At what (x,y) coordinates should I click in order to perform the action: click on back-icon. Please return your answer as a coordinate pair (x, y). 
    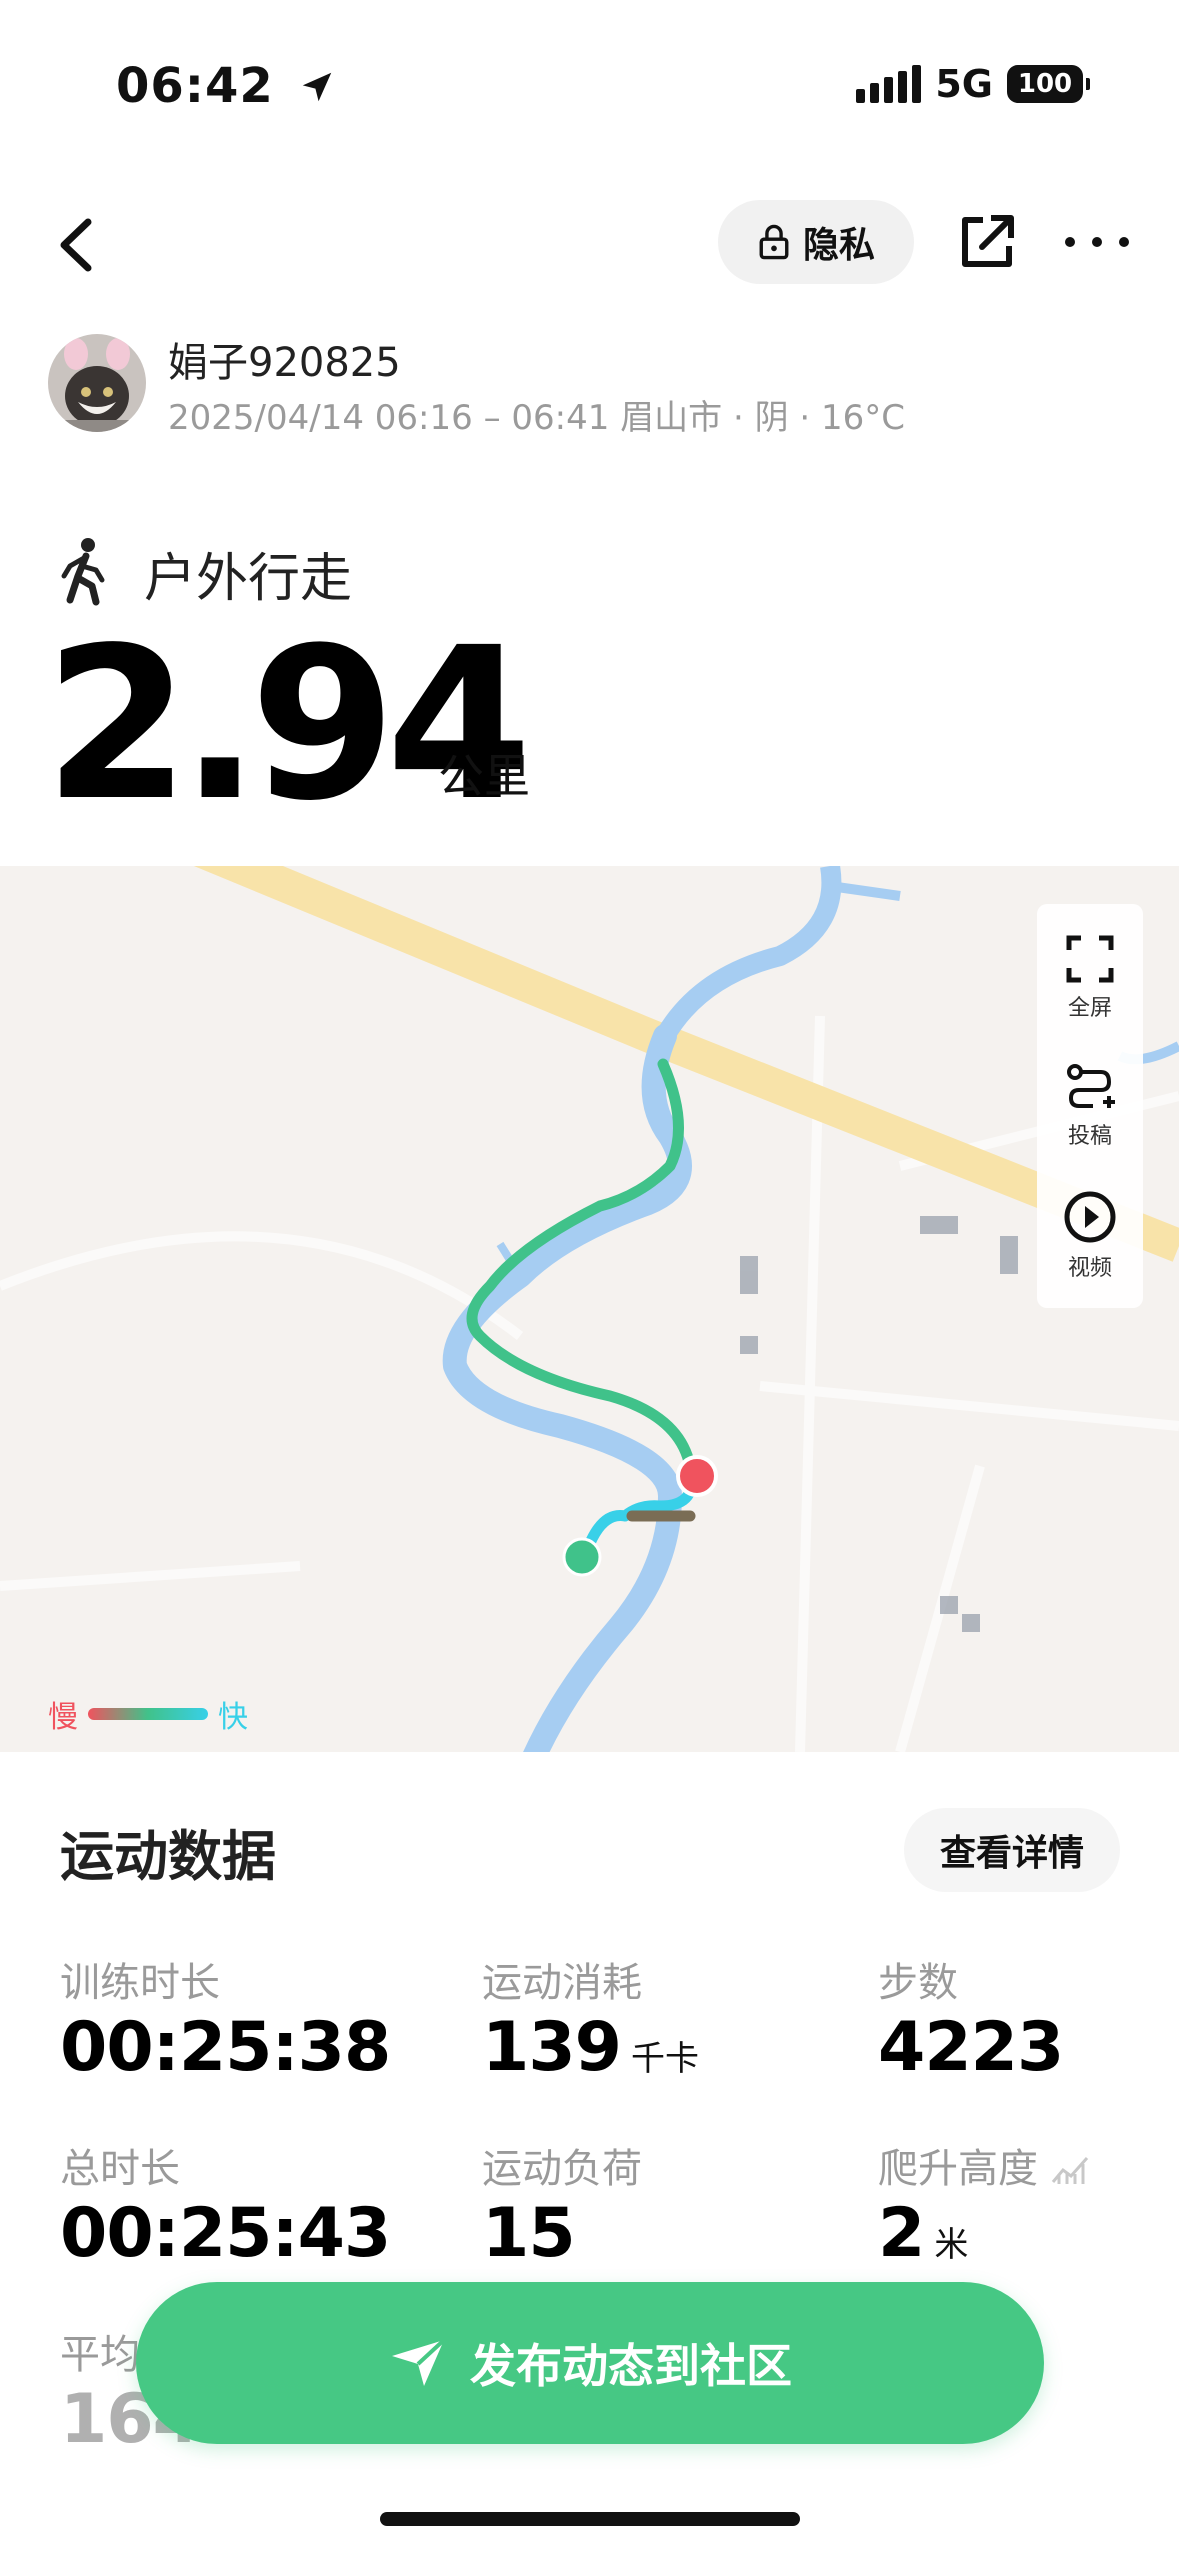
    Looking at the image, I should click on (78, 245).